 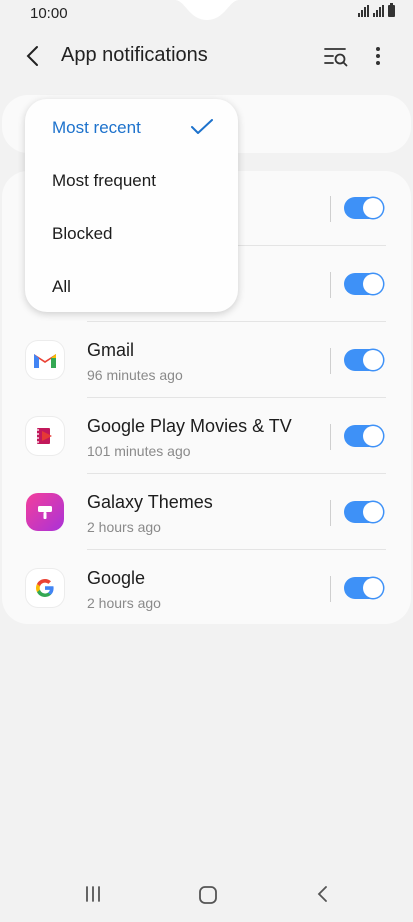 I want to click on app-last-notified: 96 minutes ago, so click(x=135, y=375).